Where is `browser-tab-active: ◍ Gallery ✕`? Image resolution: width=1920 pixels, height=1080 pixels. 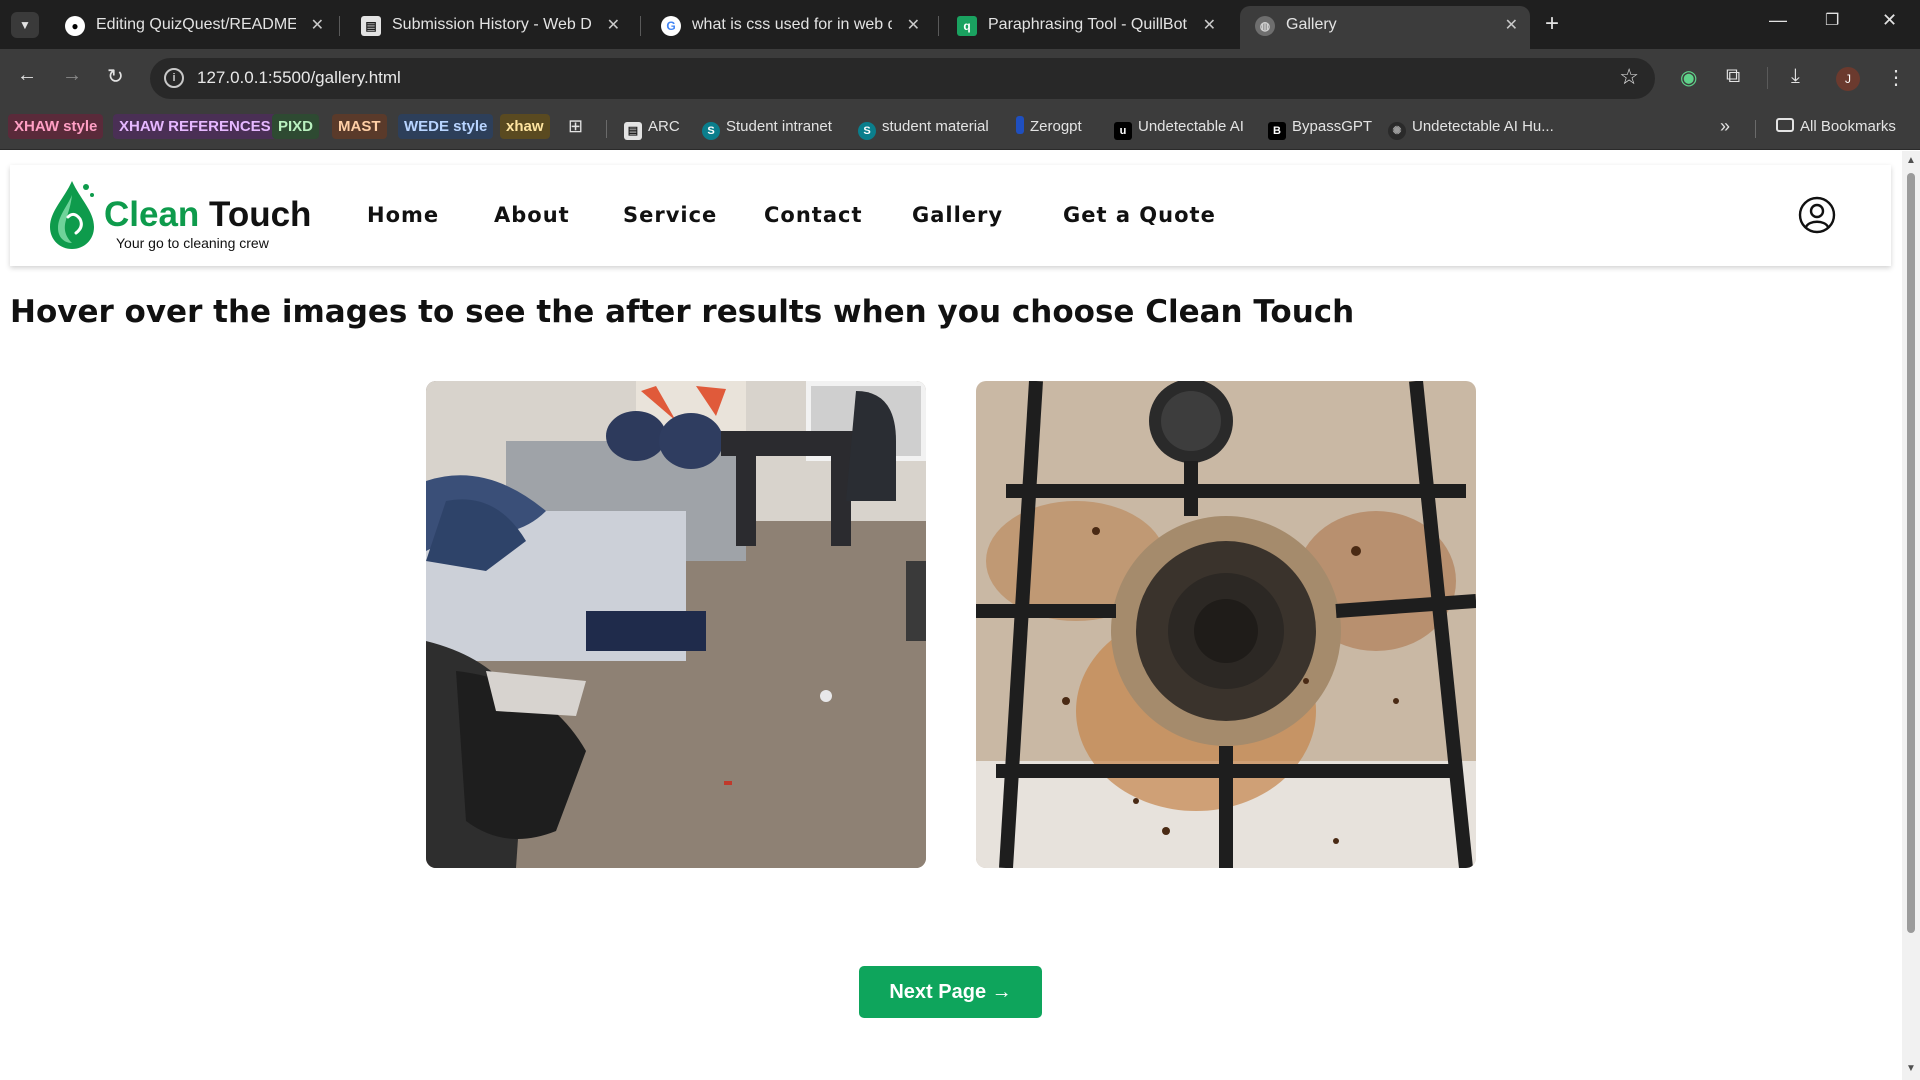 browser-tab-active: ◍ Gallery ✕ is located at coordinates (1385, 27).